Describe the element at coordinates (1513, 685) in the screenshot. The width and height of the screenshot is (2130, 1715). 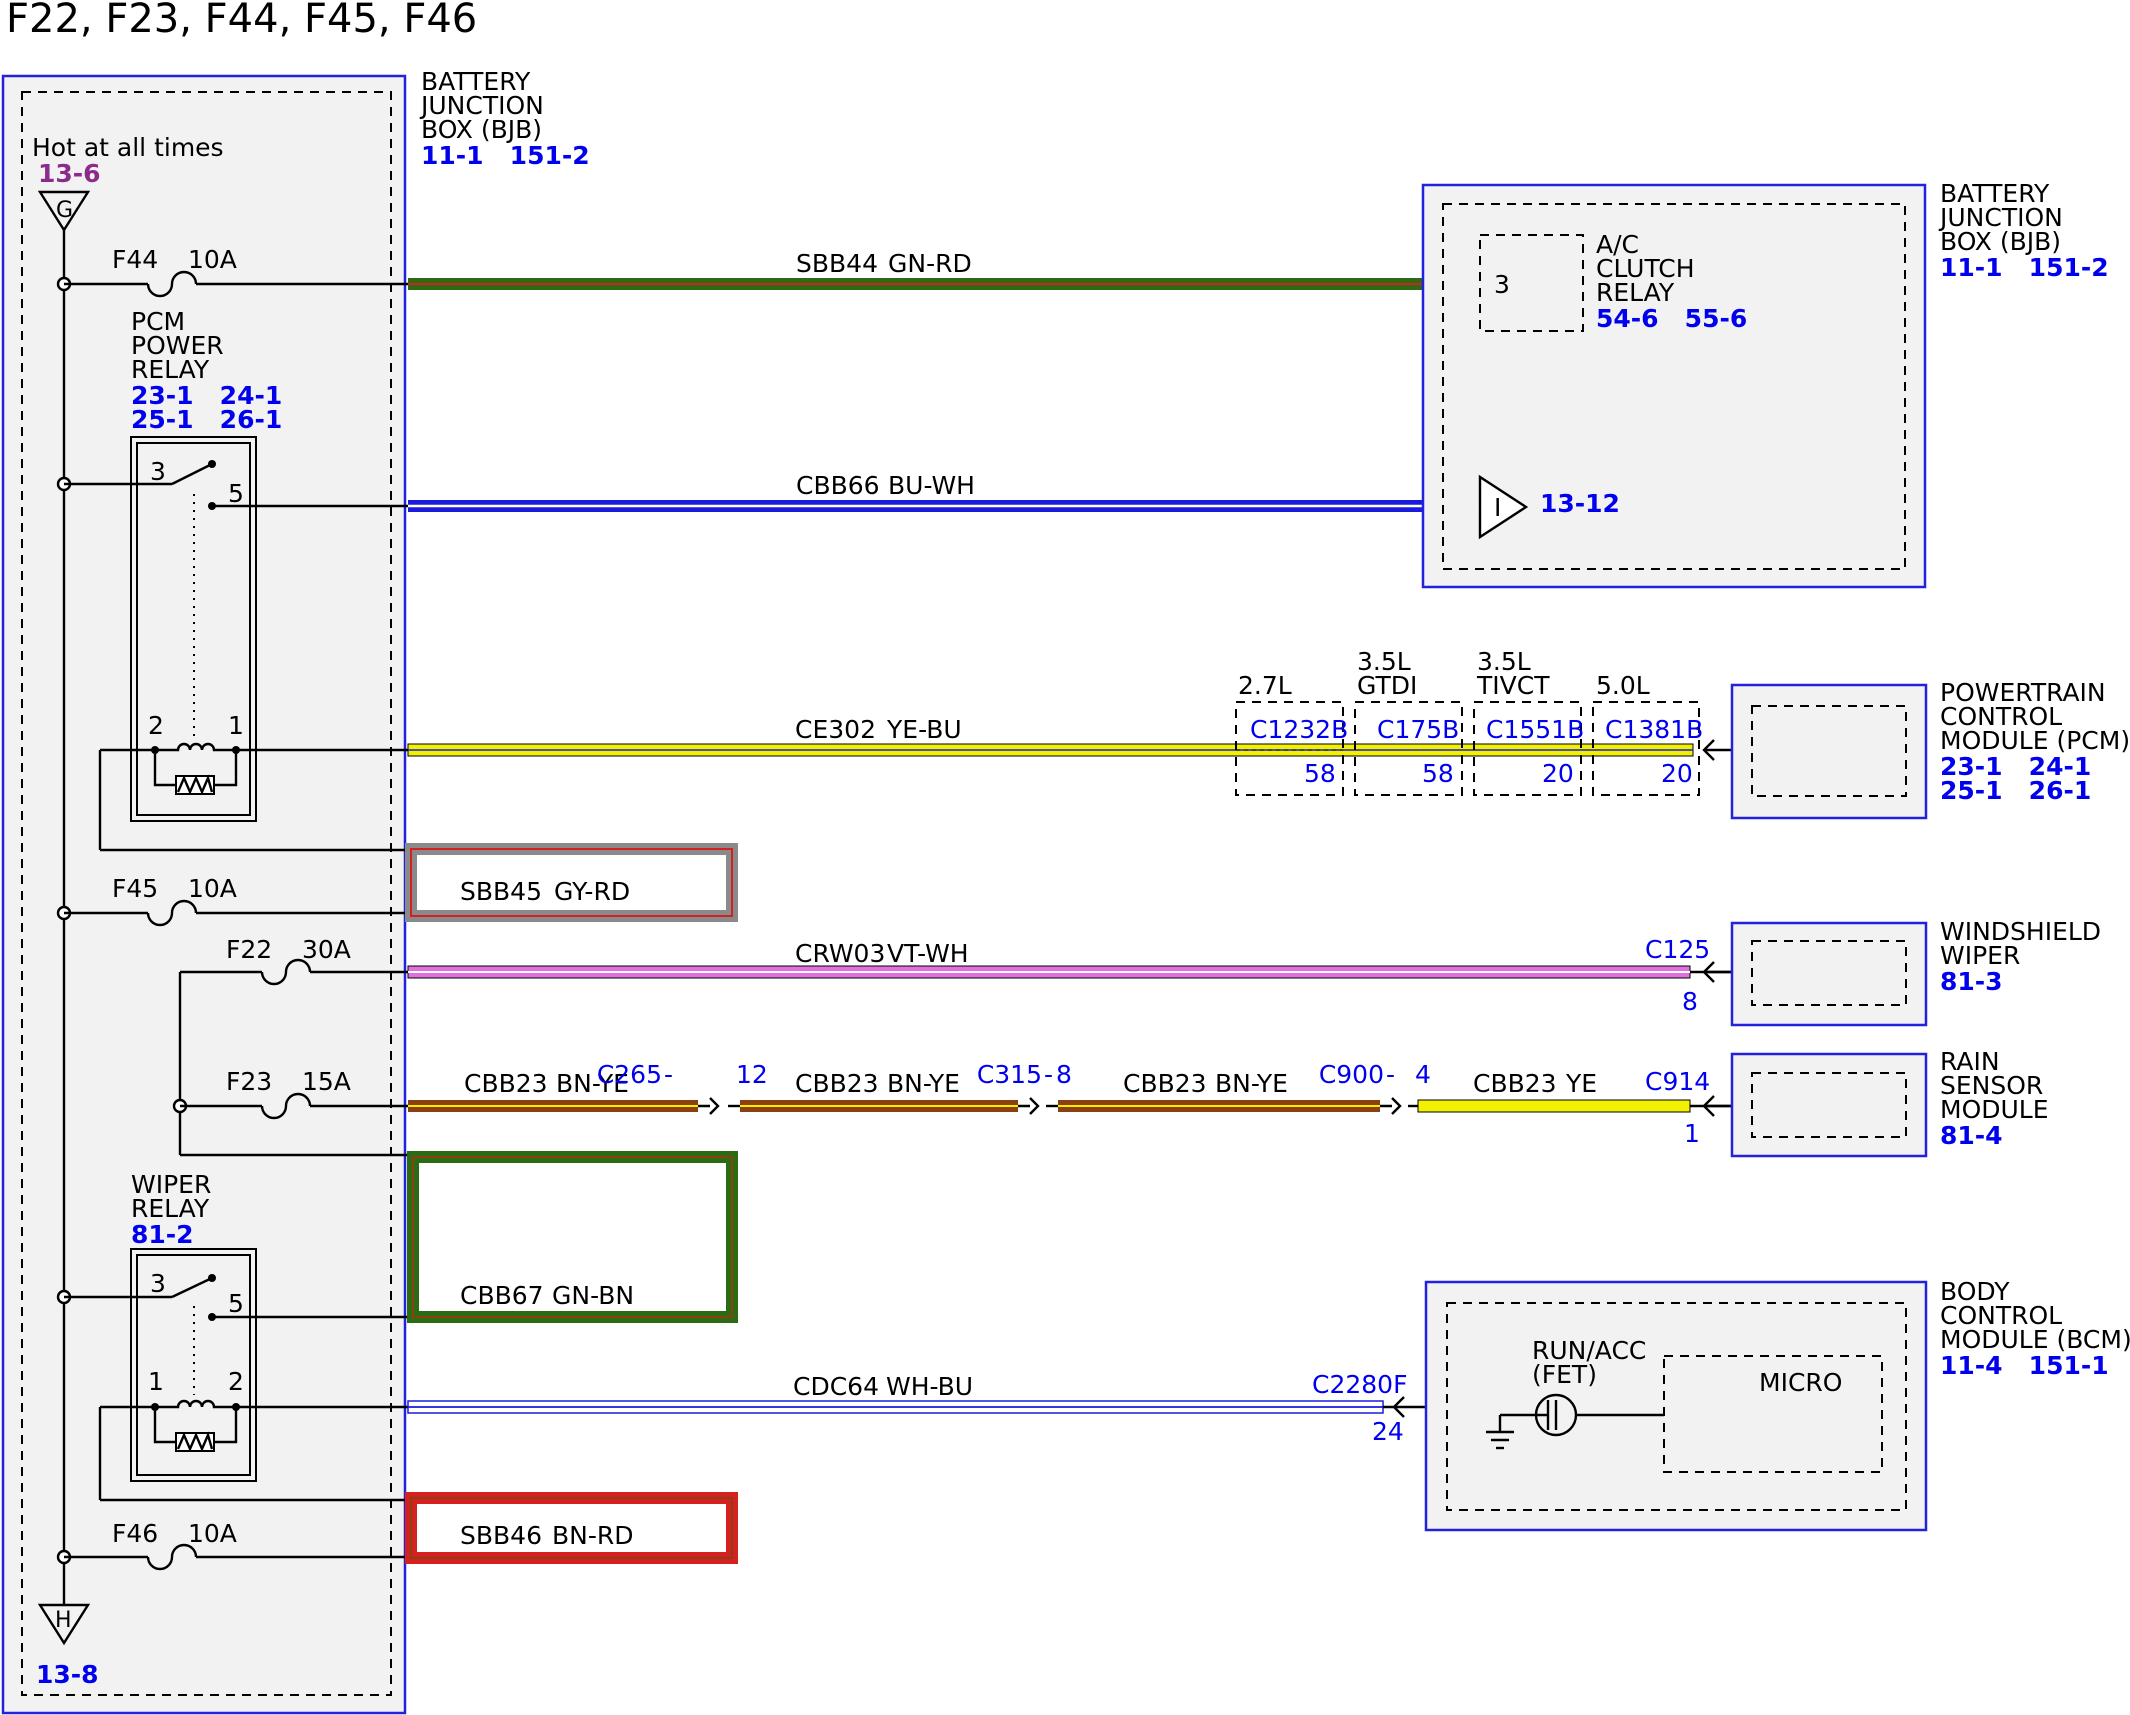
I see `pcm-variant-3-engine-2: TIVCT` at that location.